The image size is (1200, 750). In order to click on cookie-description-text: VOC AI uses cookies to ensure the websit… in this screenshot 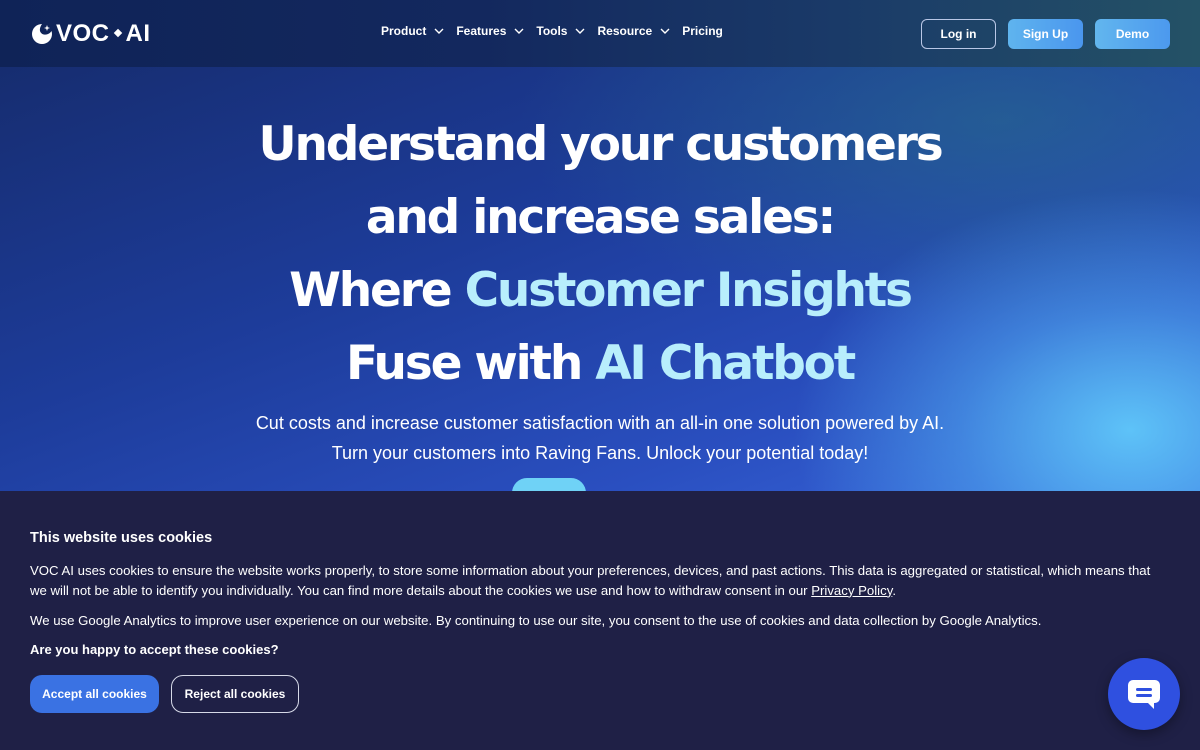, I will do `click(590, 580)`.